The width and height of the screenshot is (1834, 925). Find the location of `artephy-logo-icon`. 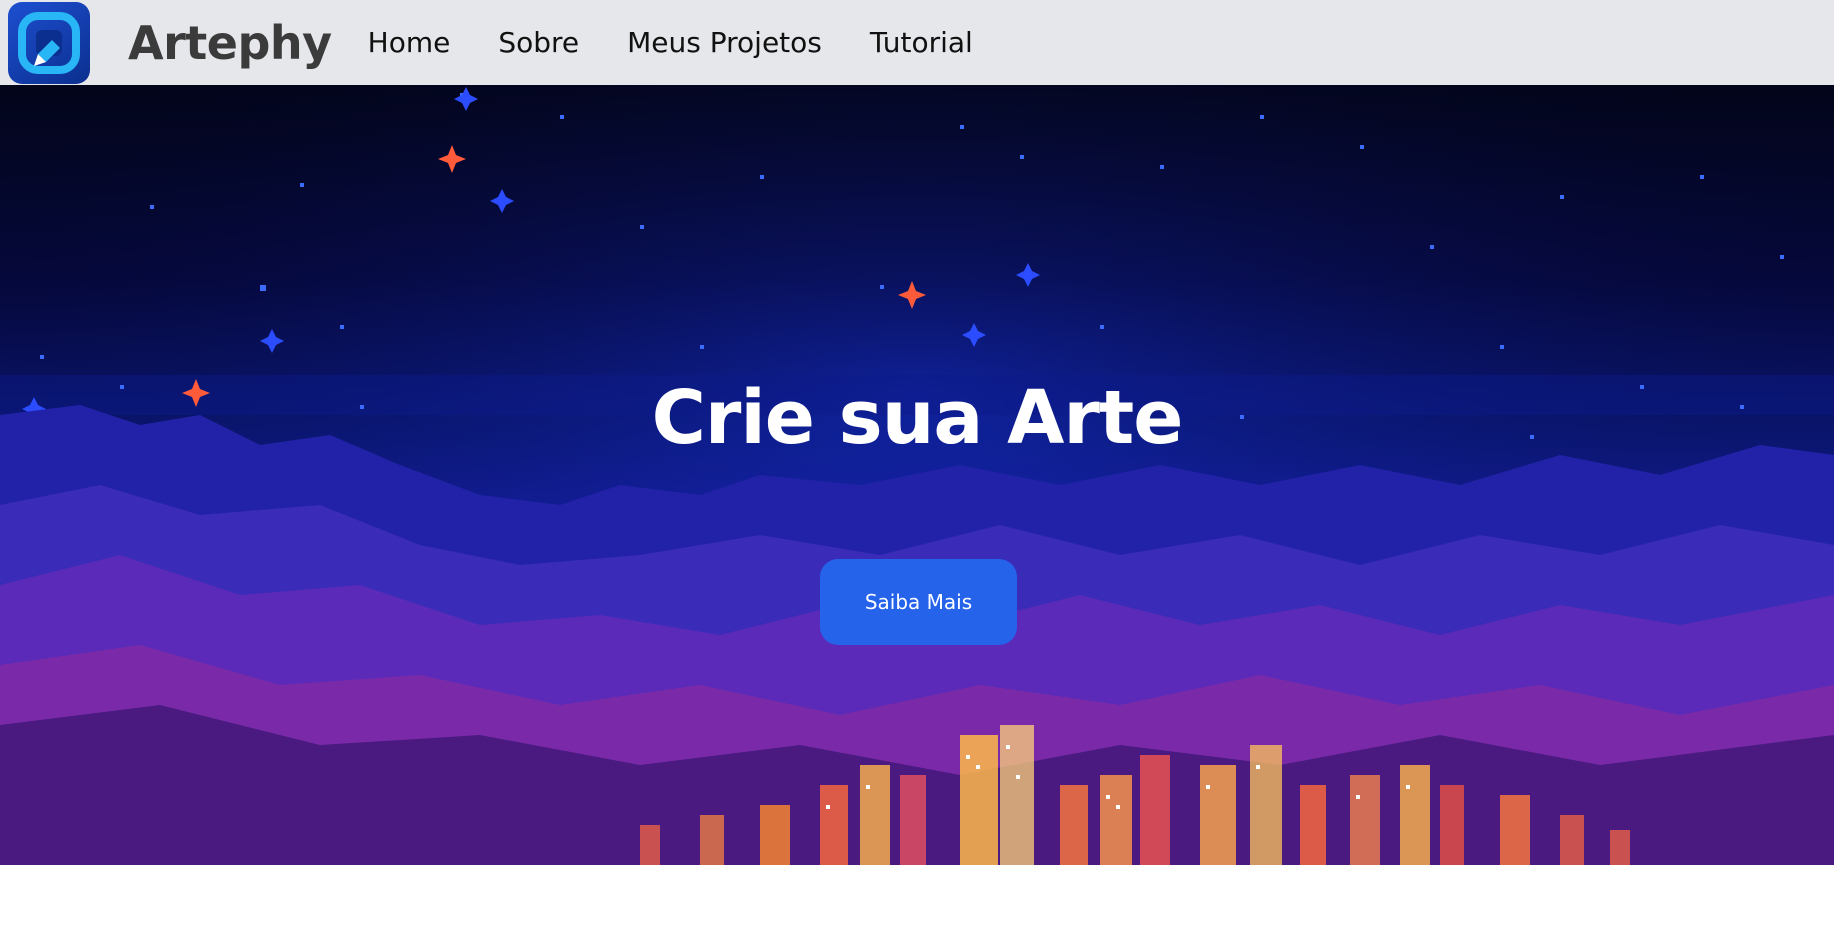

artephy-logo-icon is located at coordinates (49, 42).